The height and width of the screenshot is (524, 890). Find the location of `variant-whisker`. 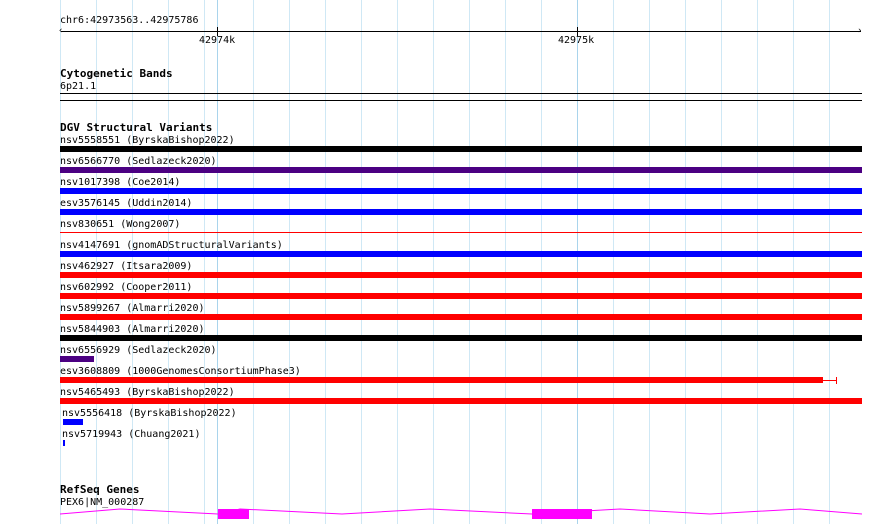

variant-whisker is located at coordinates (830, 380).